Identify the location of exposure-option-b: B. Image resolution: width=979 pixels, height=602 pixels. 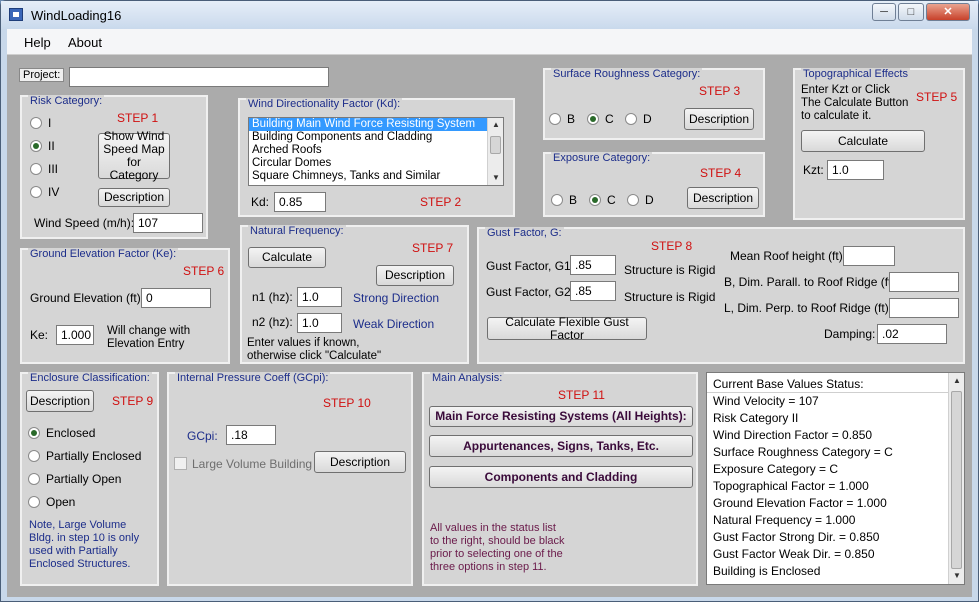
(564, 200).